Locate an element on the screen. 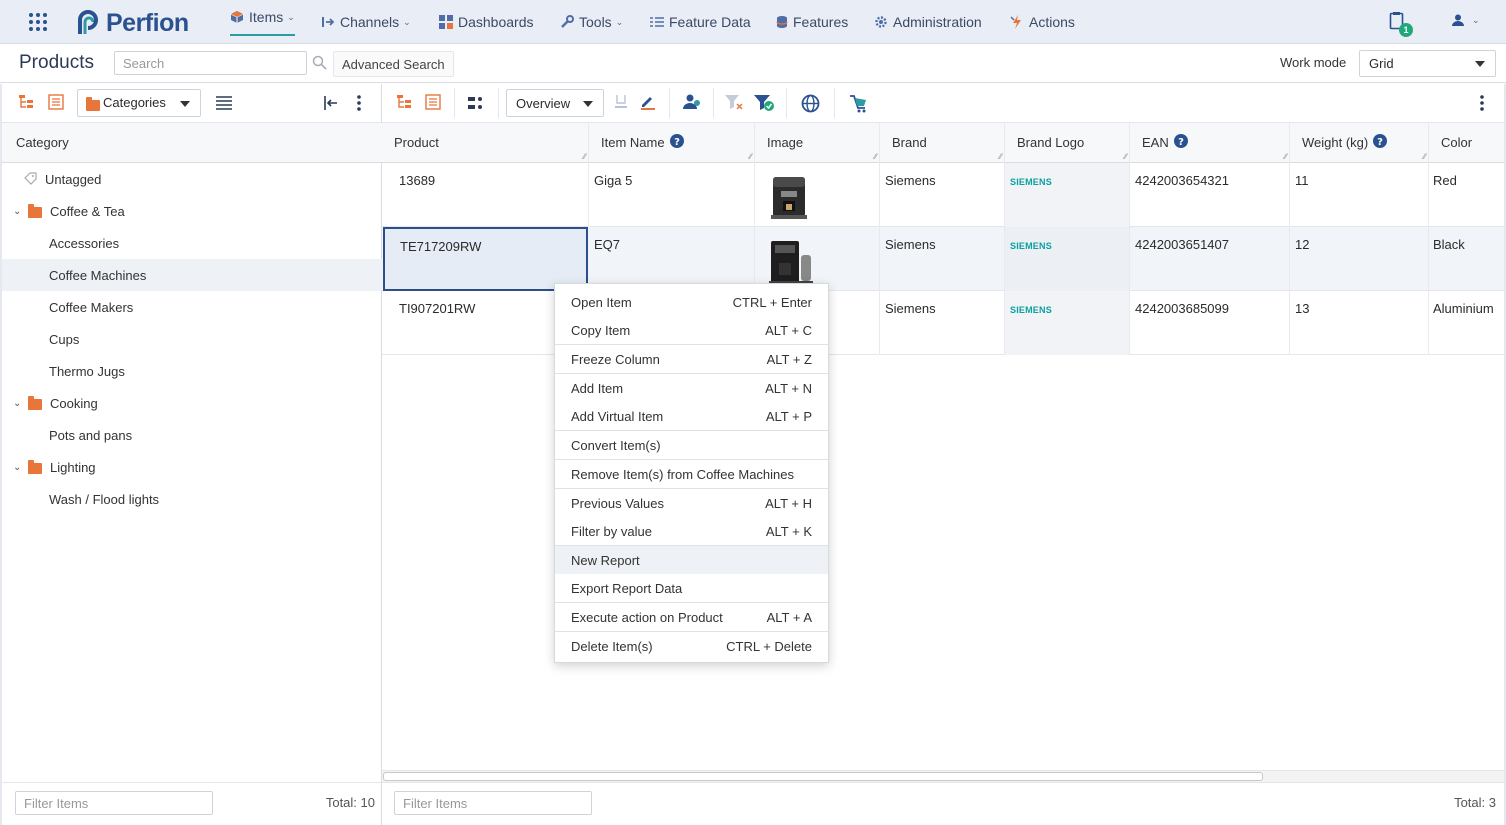 This screenshot has height=825, width=1506. globe-icon is located at coordinates (810, 103).